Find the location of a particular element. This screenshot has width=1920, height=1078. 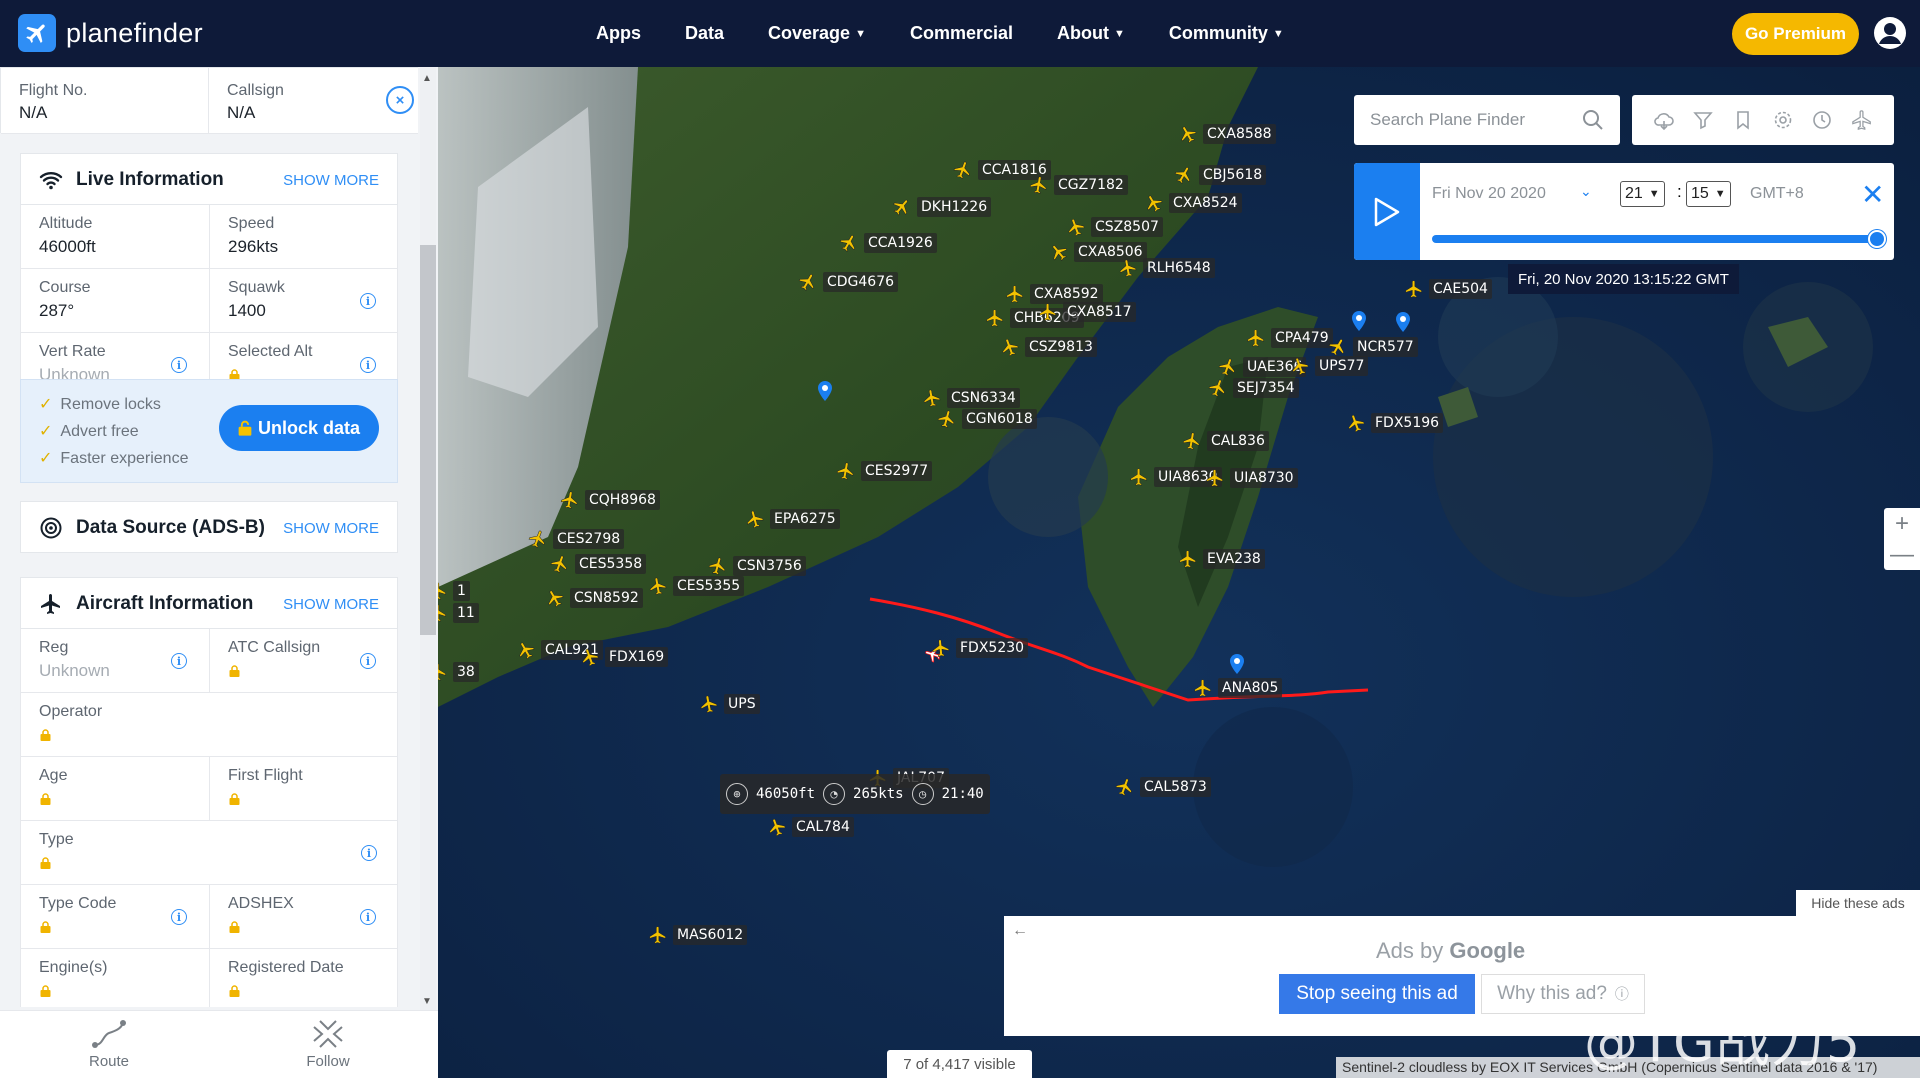

chevron-down-icon: ⌄ is located at coordinates (1586, 191).